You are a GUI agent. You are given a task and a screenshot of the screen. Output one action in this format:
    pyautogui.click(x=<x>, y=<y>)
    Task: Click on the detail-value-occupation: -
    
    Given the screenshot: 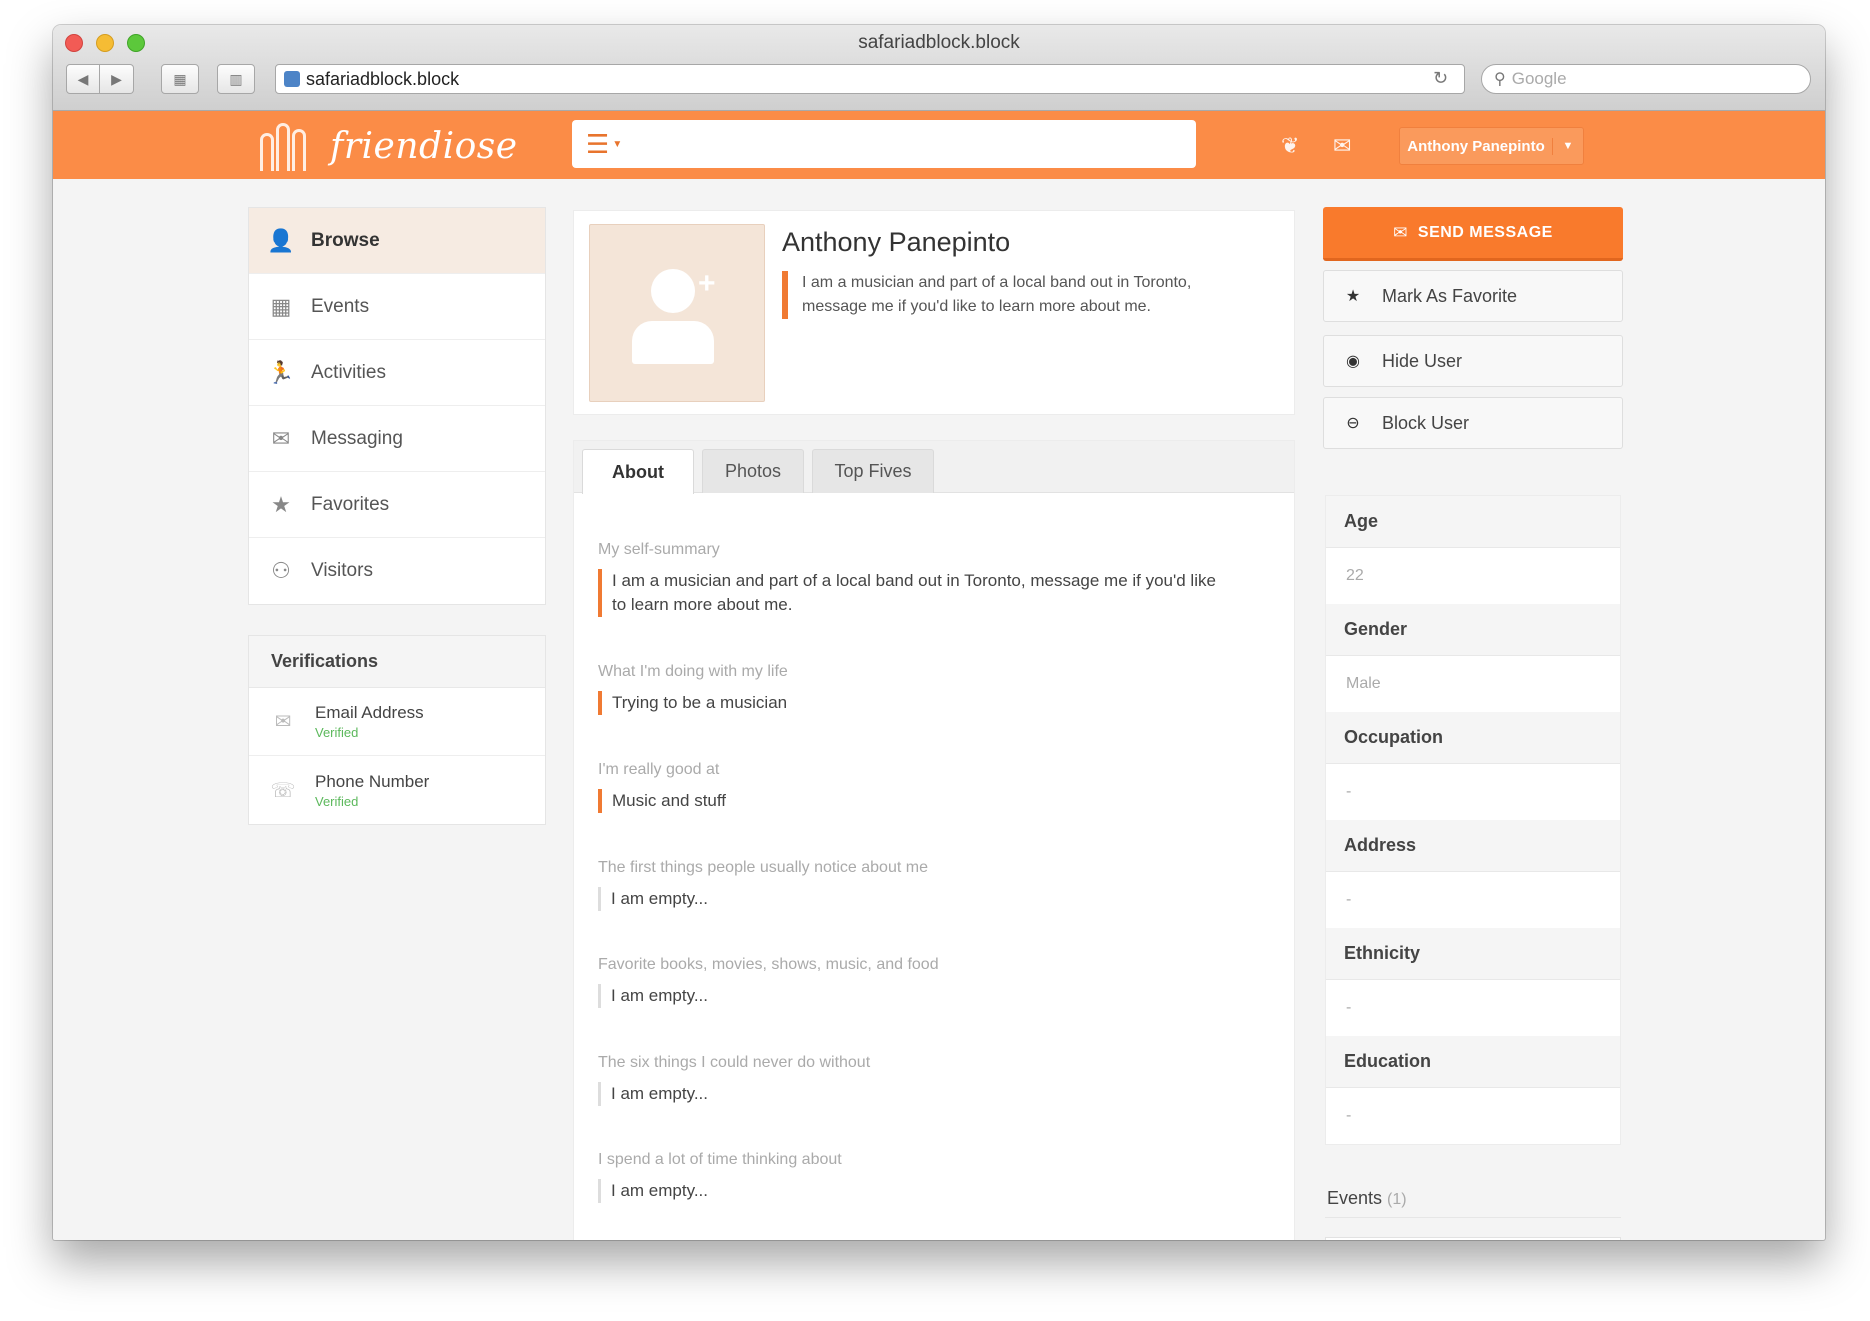 What is the action you would take?
    pyautogui.click(x=1349, y=791)
    